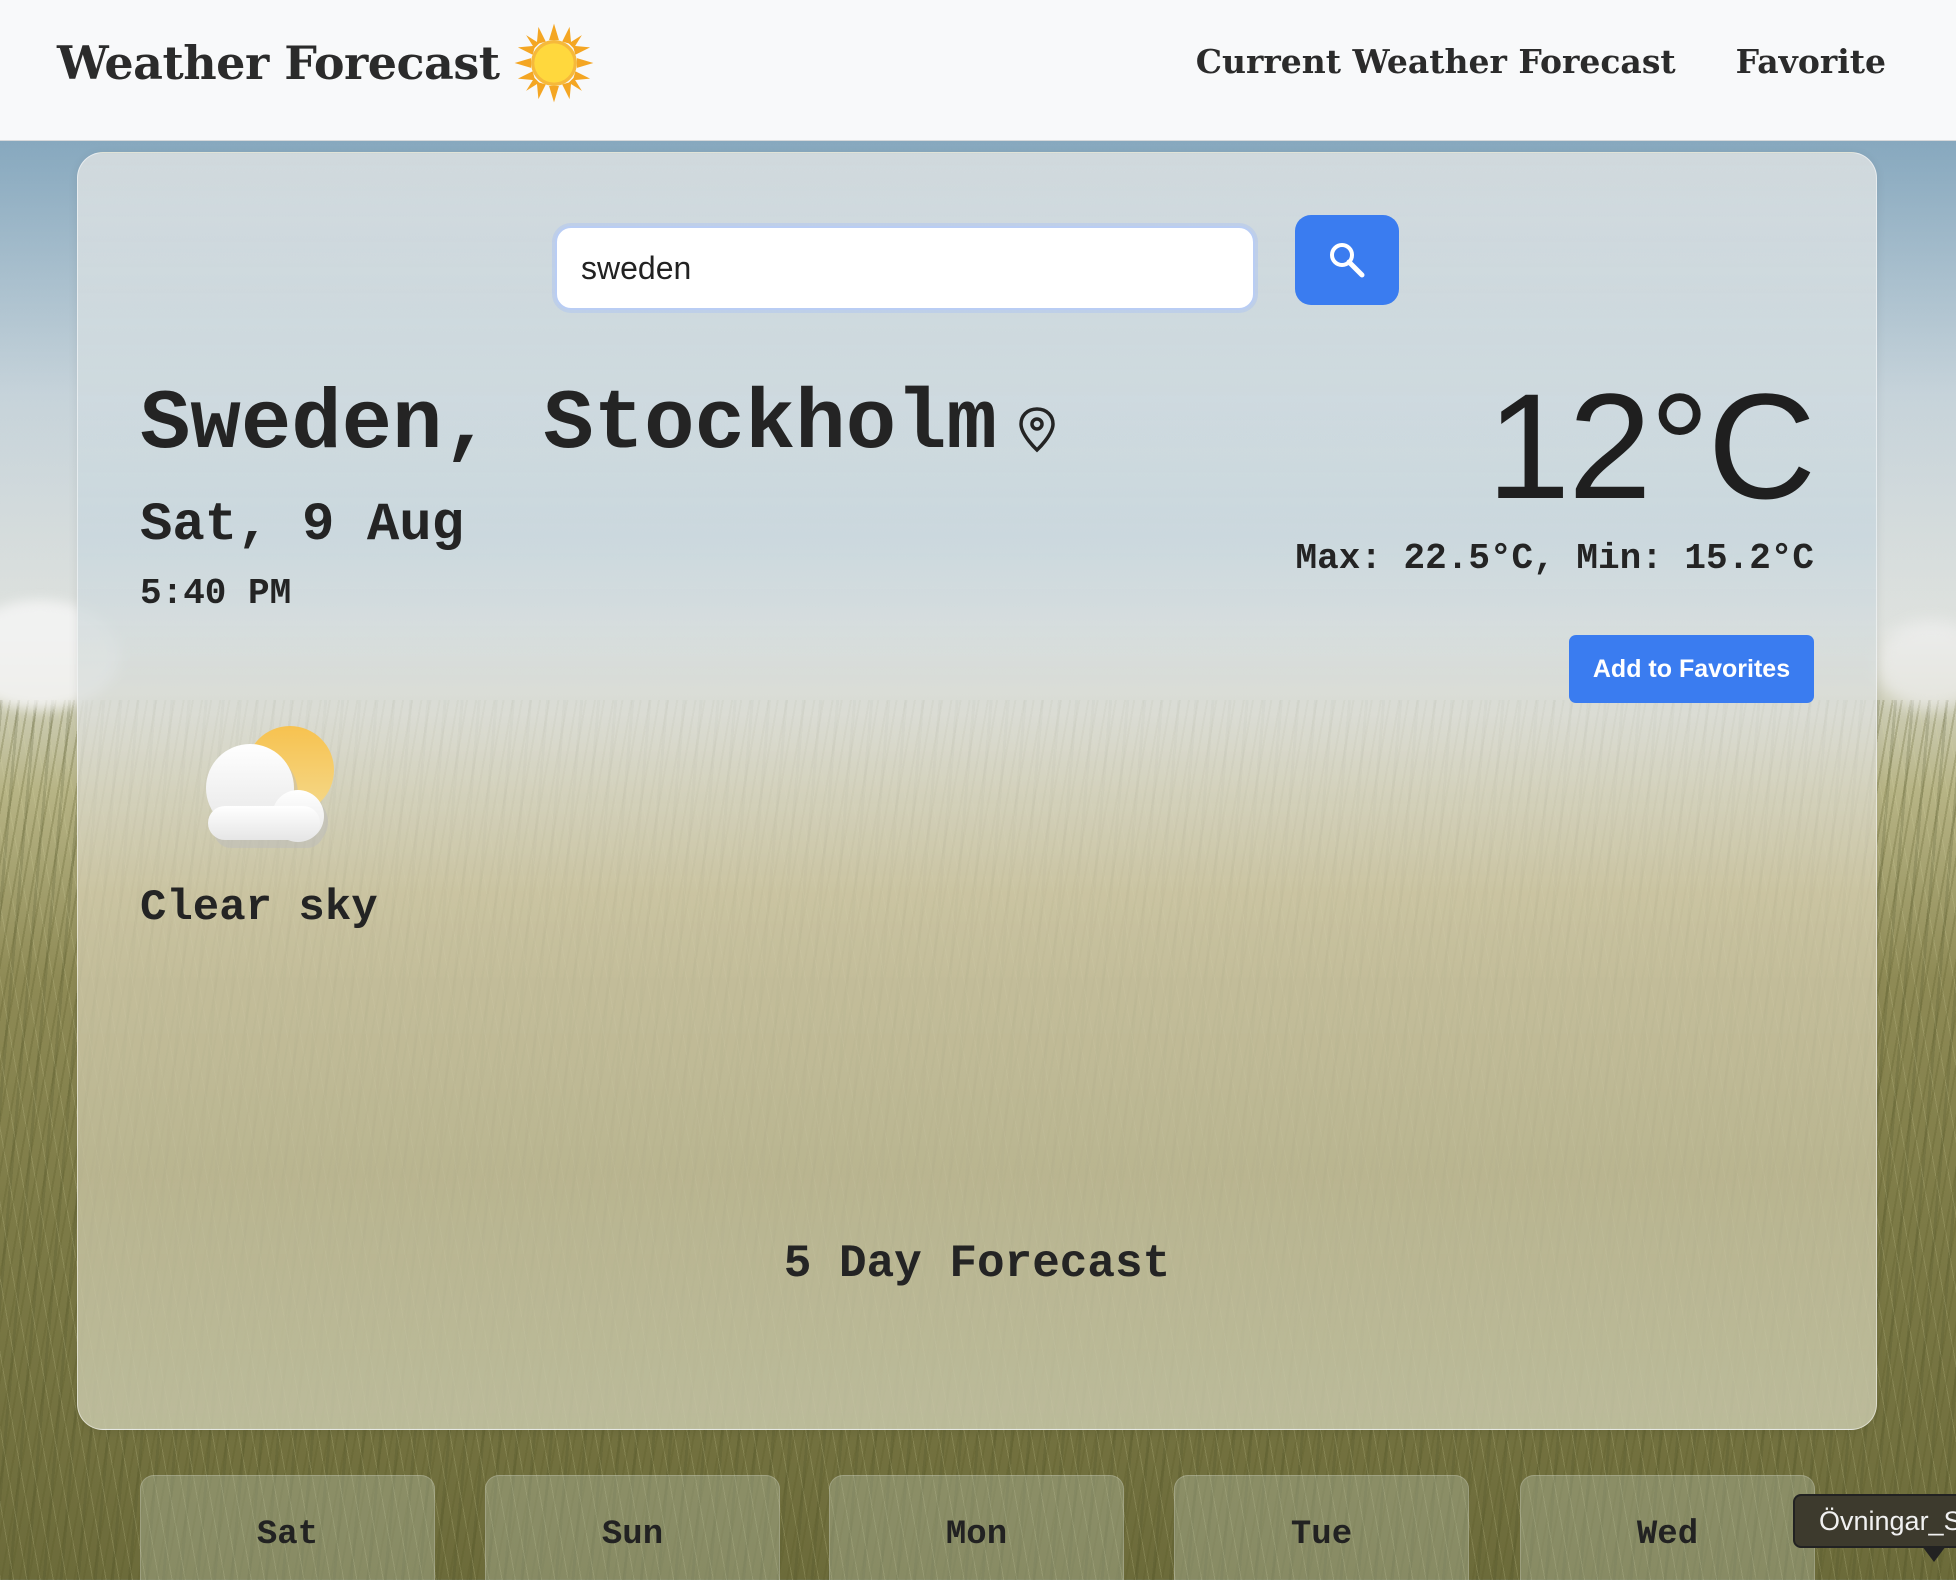 This screenshot has width=1956, height=1580. I want to click on location-pin-icon, so click(1037, 429).